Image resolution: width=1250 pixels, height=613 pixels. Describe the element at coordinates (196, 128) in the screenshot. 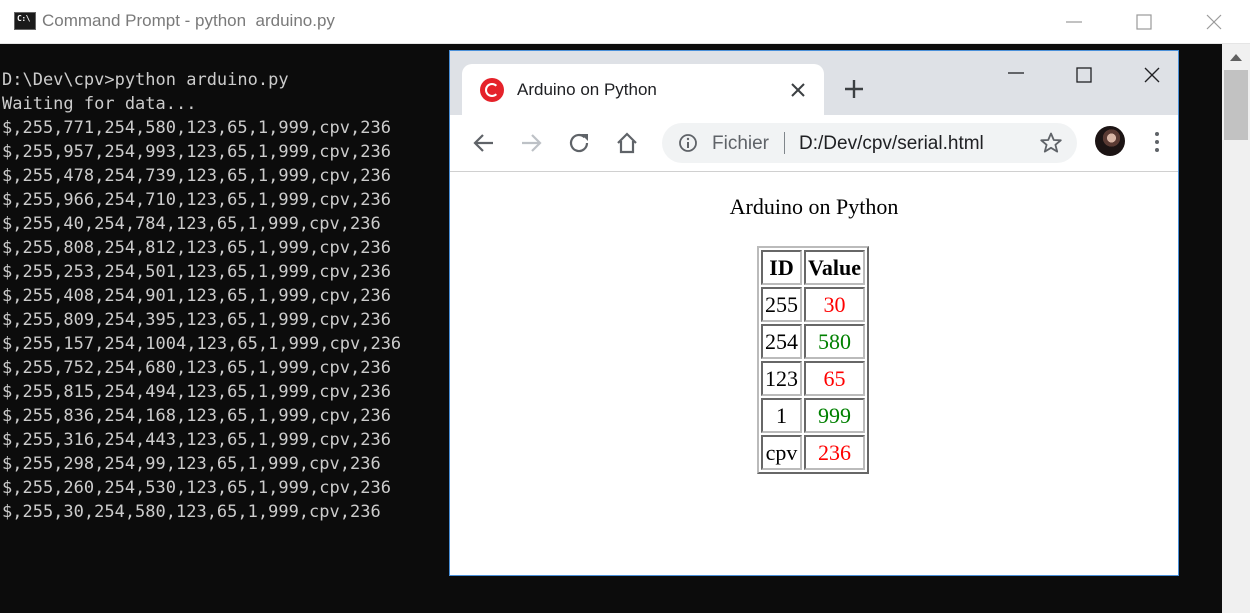

I see `console-line: $,255,771,254,580,123,65,1,999,cpv,236` at that location.